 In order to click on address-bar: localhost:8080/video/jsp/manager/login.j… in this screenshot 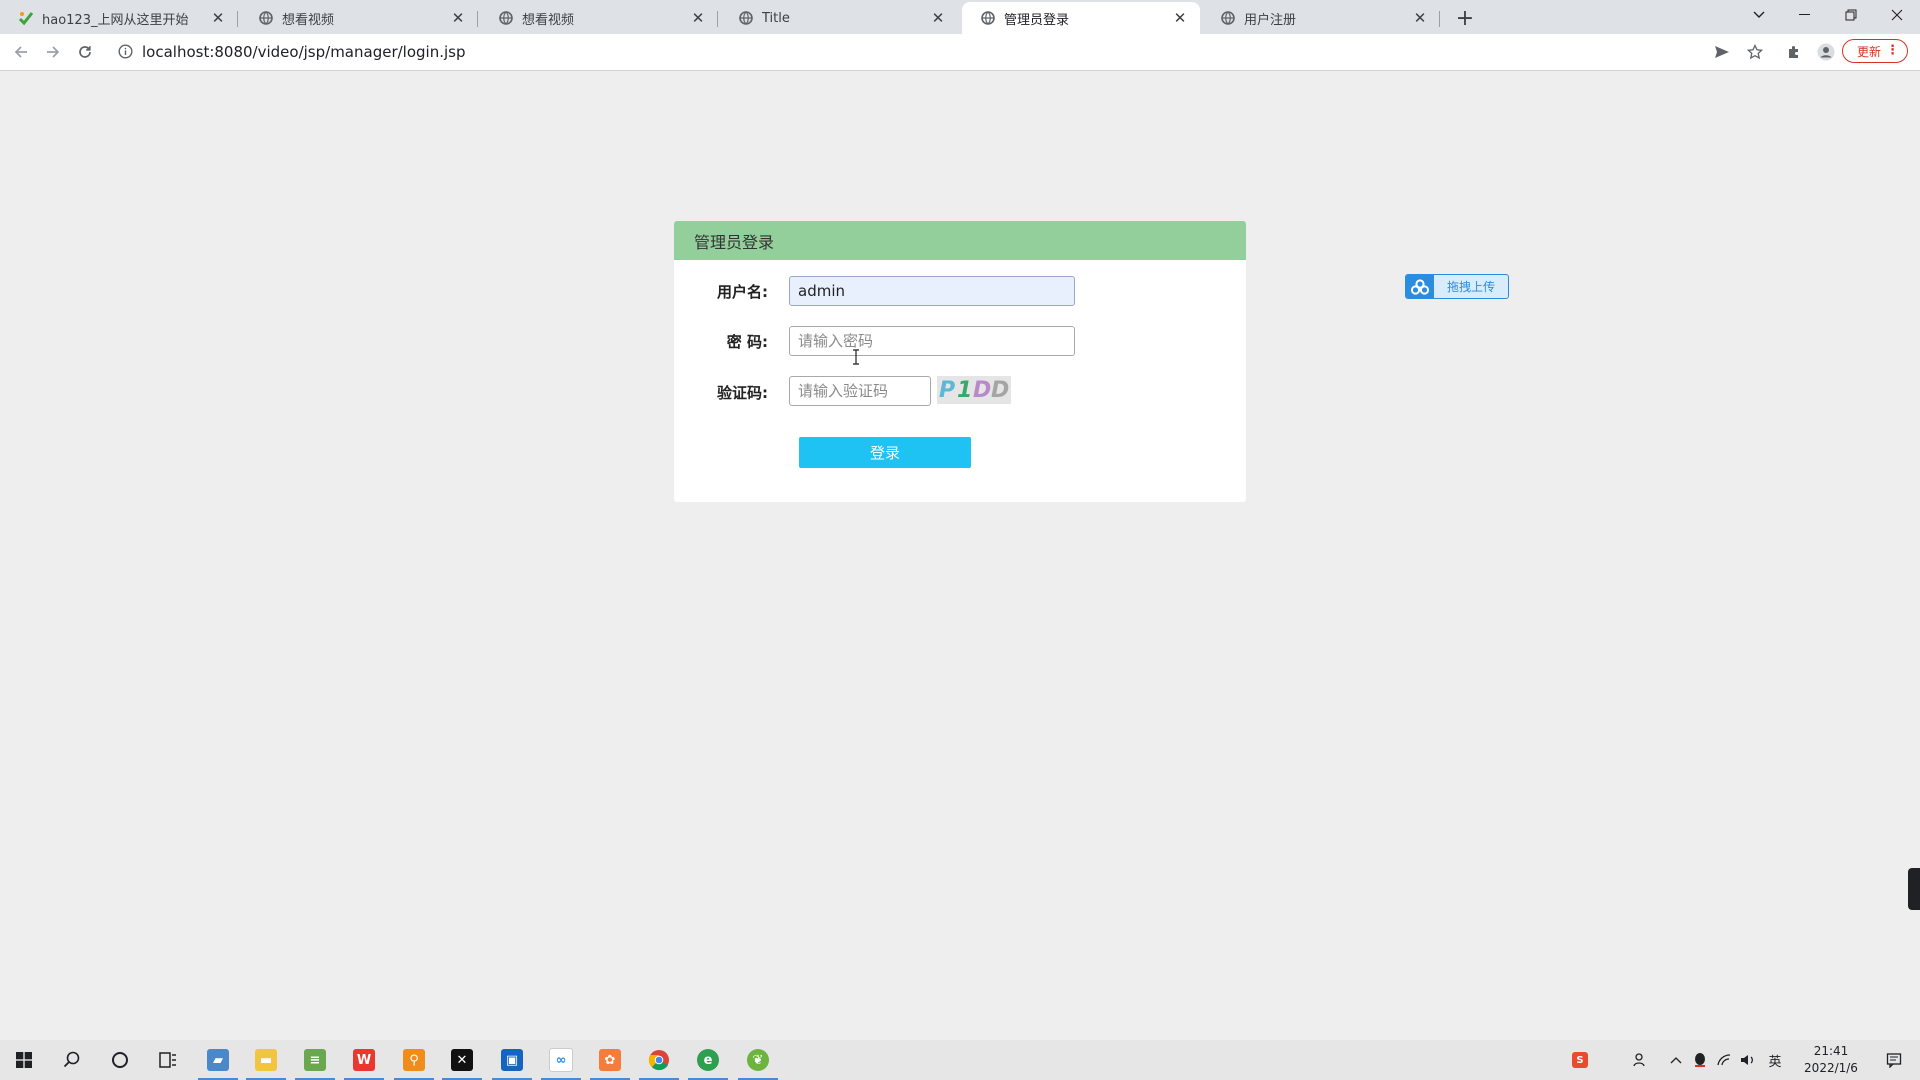, I will do `click(1008, 52)`.